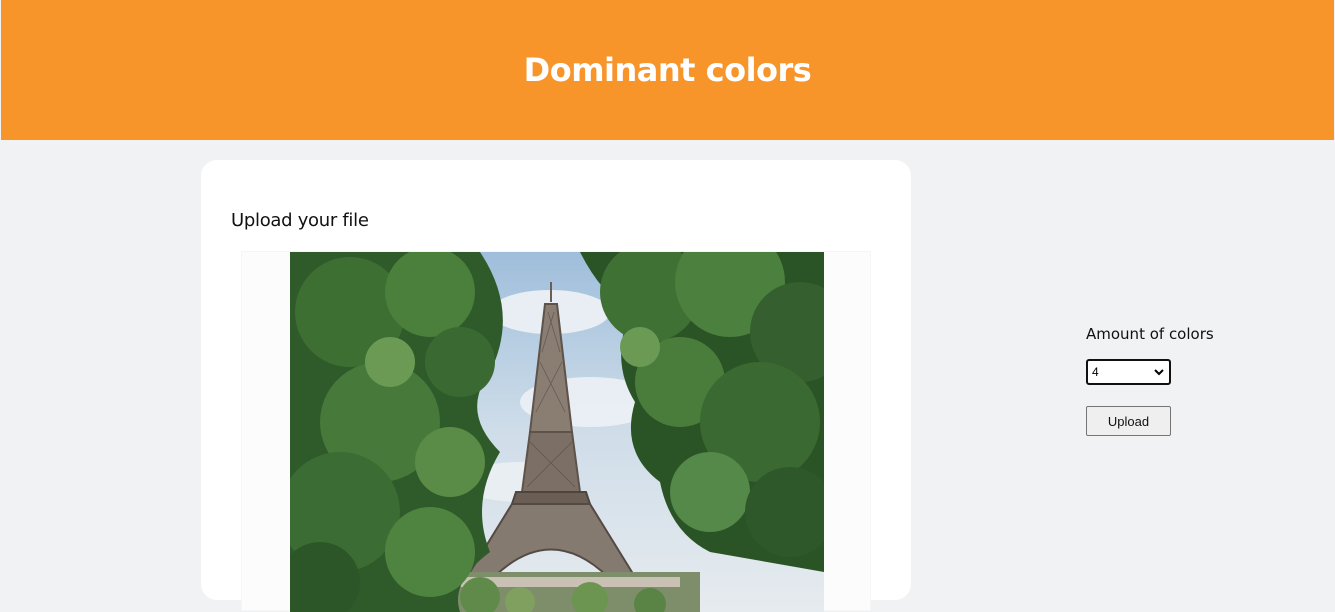 This screenshot has height=612, width=1335. What do you see at coordinates (1150, 334) in the screenshot?
I see `amount-of-colors-label: Amount of colors` at bounding box center [1150, 334].